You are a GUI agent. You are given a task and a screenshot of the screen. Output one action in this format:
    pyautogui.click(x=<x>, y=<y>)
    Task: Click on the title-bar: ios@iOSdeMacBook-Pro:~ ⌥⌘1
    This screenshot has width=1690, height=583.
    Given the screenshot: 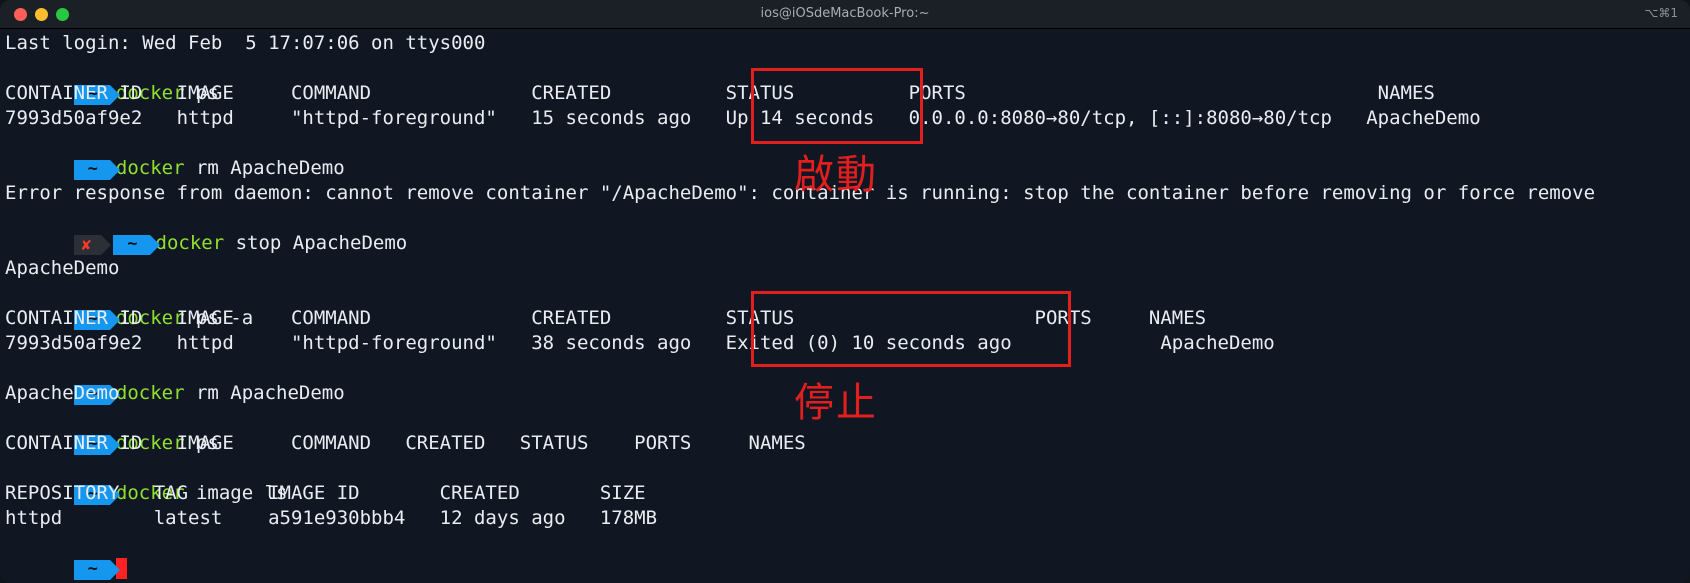 What is the action you would take?
    pyautogui.click(x=845, y=14)
    